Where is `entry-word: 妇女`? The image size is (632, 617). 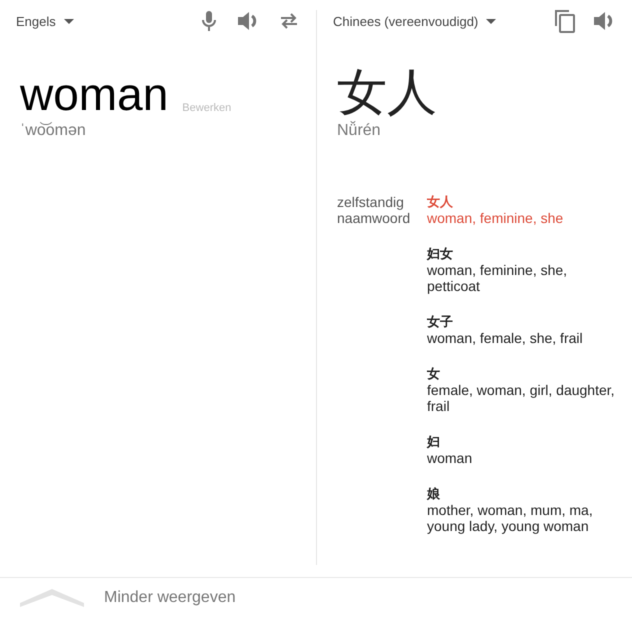
entry-word: 妇女 is located at coordinates (440, 254).